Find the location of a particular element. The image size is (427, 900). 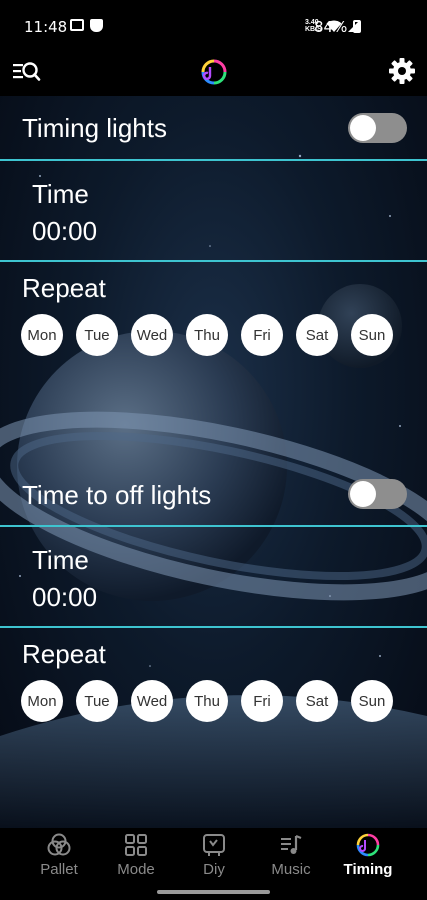

music-icon is located at coordinates (291, 844).